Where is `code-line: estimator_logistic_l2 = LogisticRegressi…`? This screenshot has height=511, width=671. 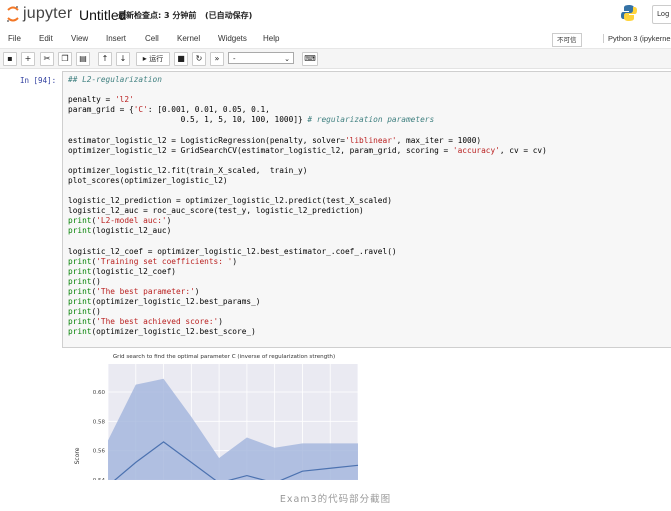 code-line: estimator_logistic_l2 = LogisticRegressi… is located at coordinates (307, 141).